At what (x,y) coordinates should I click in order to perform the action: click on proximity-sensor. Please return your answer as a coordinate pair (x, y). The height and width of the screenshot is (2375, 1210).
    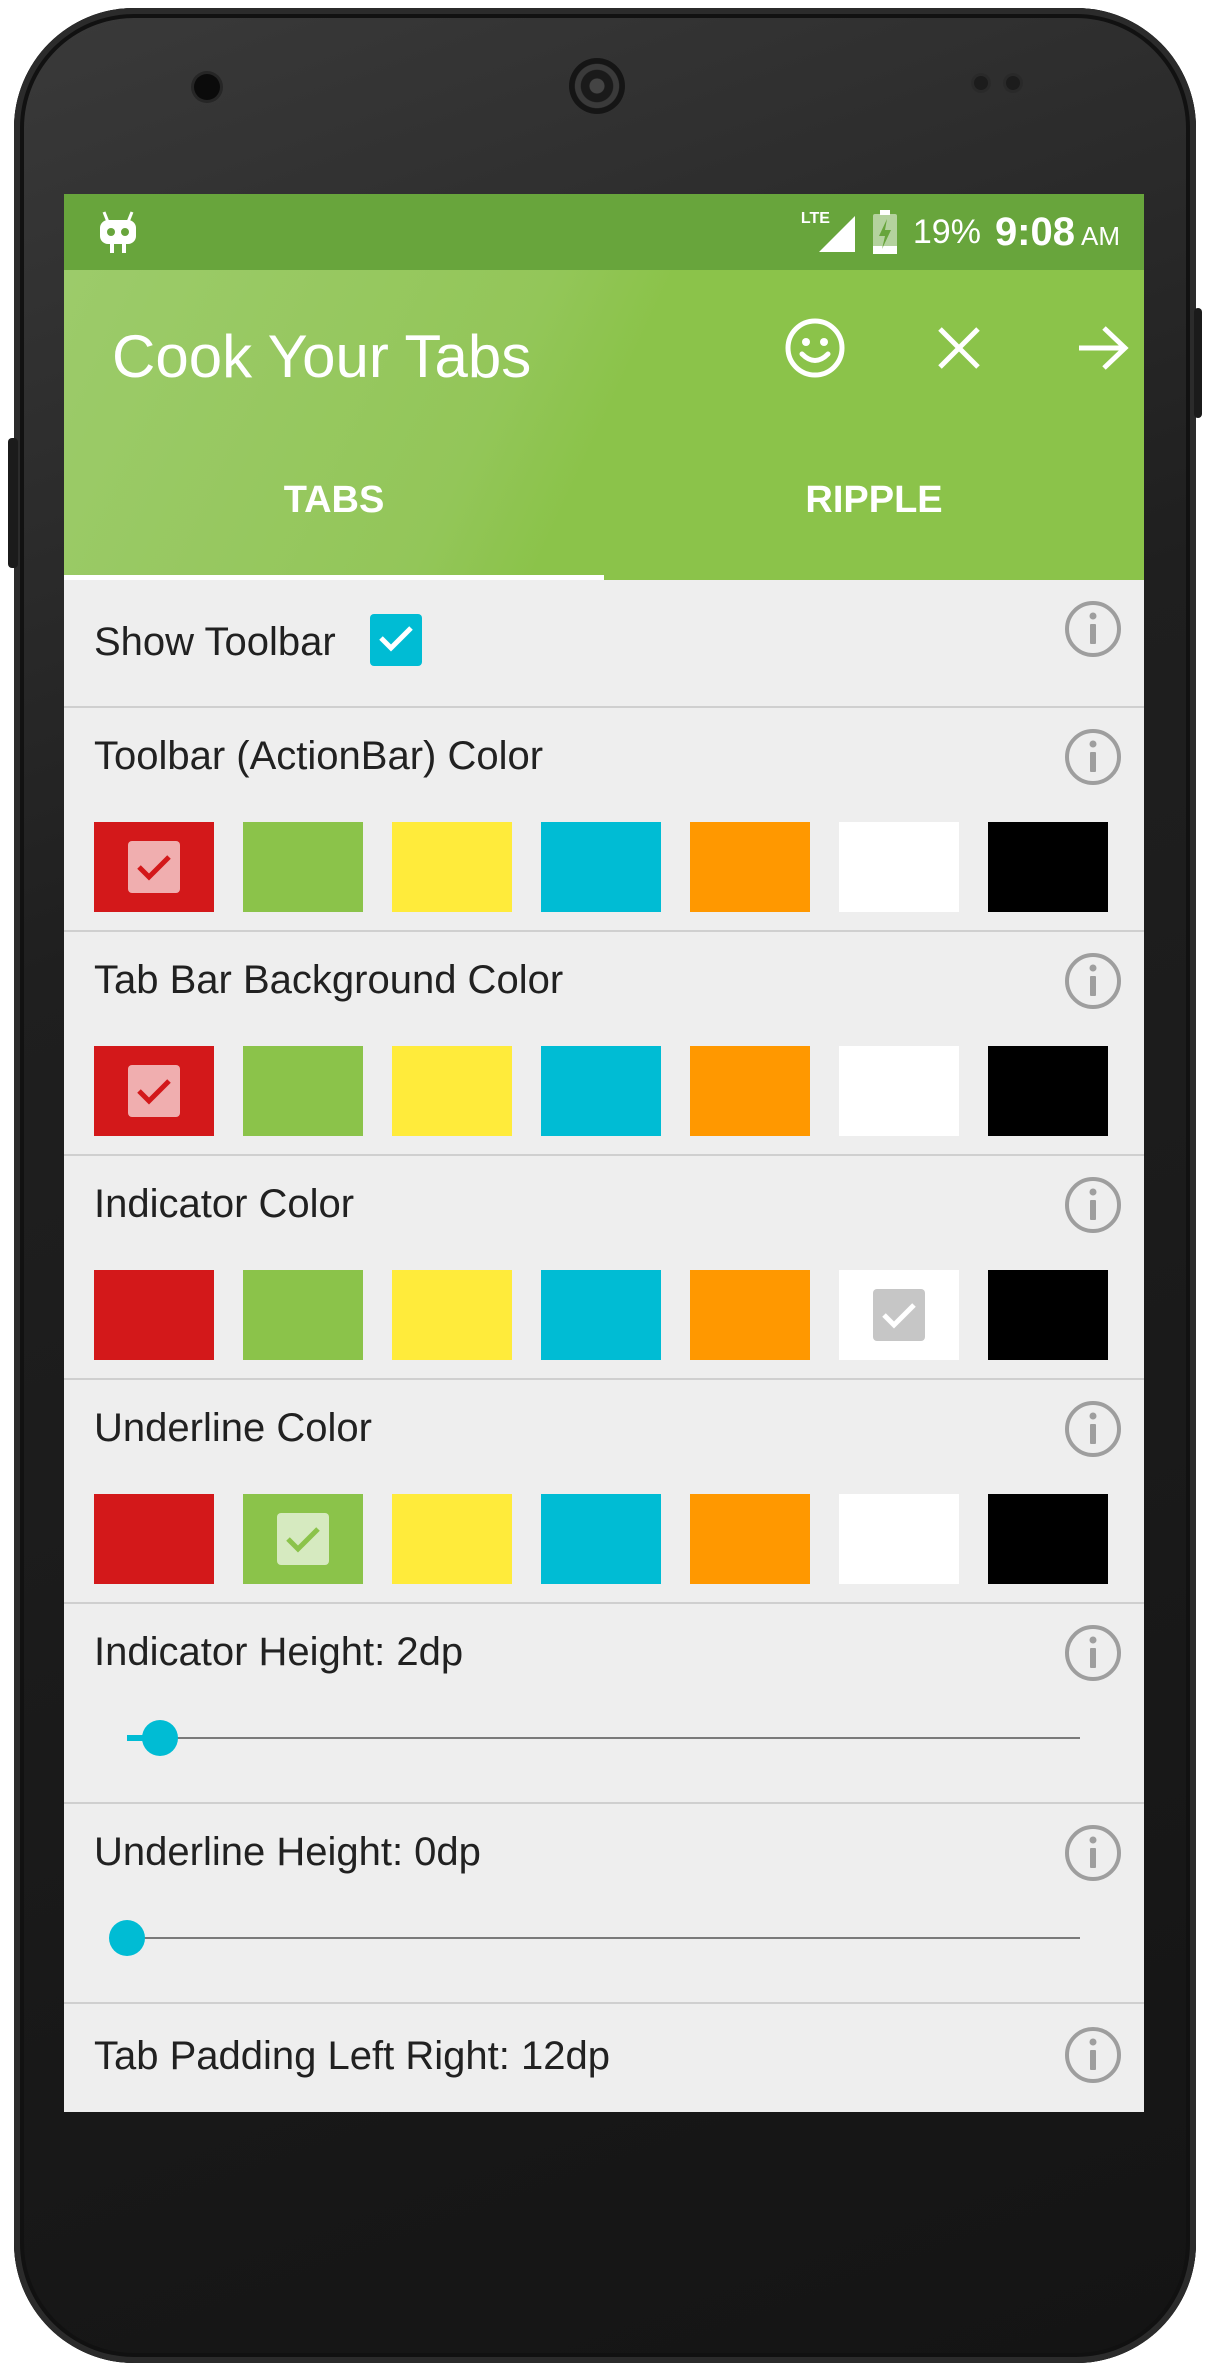
    Looking at the image, I should click on (981, 83).